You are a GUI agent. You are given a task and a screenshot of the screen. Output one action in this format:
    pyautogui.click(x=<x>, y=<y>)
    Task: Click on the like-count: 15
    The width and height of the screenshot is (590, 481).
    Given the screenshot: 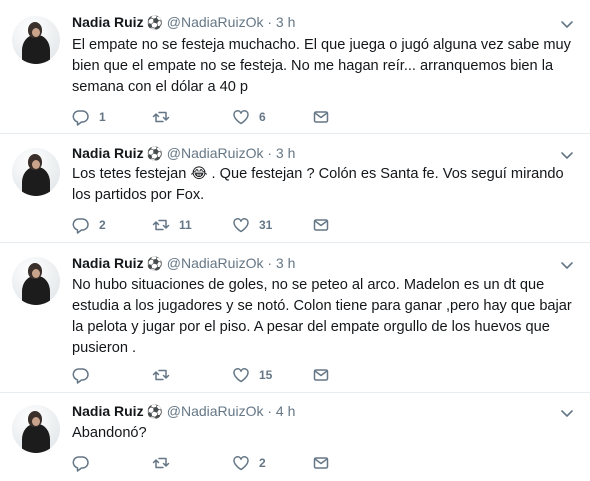 What is the action you would take?
    pyautogui.click(x=266, y=375)
    